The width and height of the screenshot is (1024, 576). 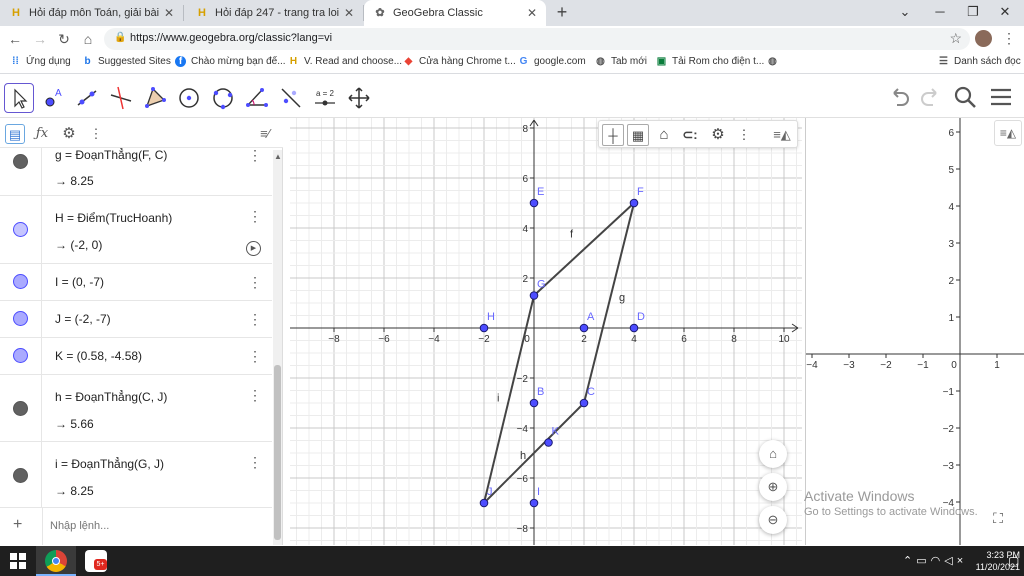 I want to click on polygon-tool-button, so click(x=155, y=98).